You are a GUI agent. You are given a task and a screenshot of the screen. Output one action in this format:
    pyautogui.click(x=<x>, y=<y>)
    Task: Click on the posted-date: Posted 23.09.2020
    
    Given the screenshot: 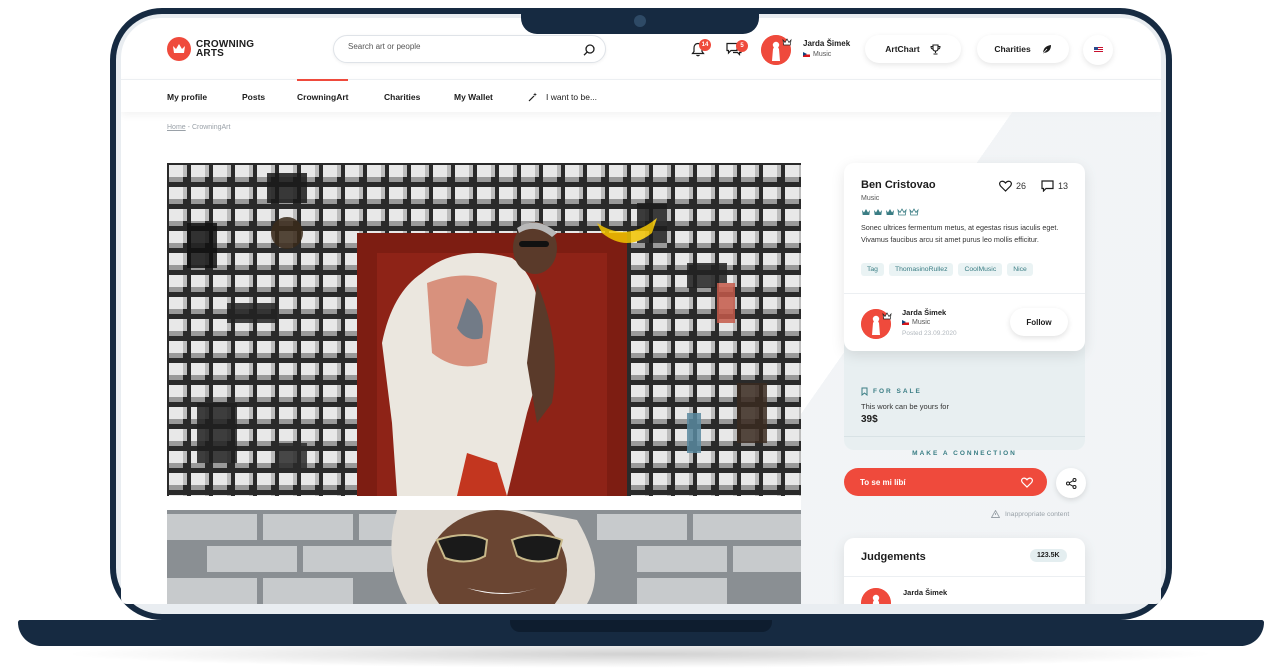 What is the action you would take?
    pyautogui.click(x=929, y=333)
    